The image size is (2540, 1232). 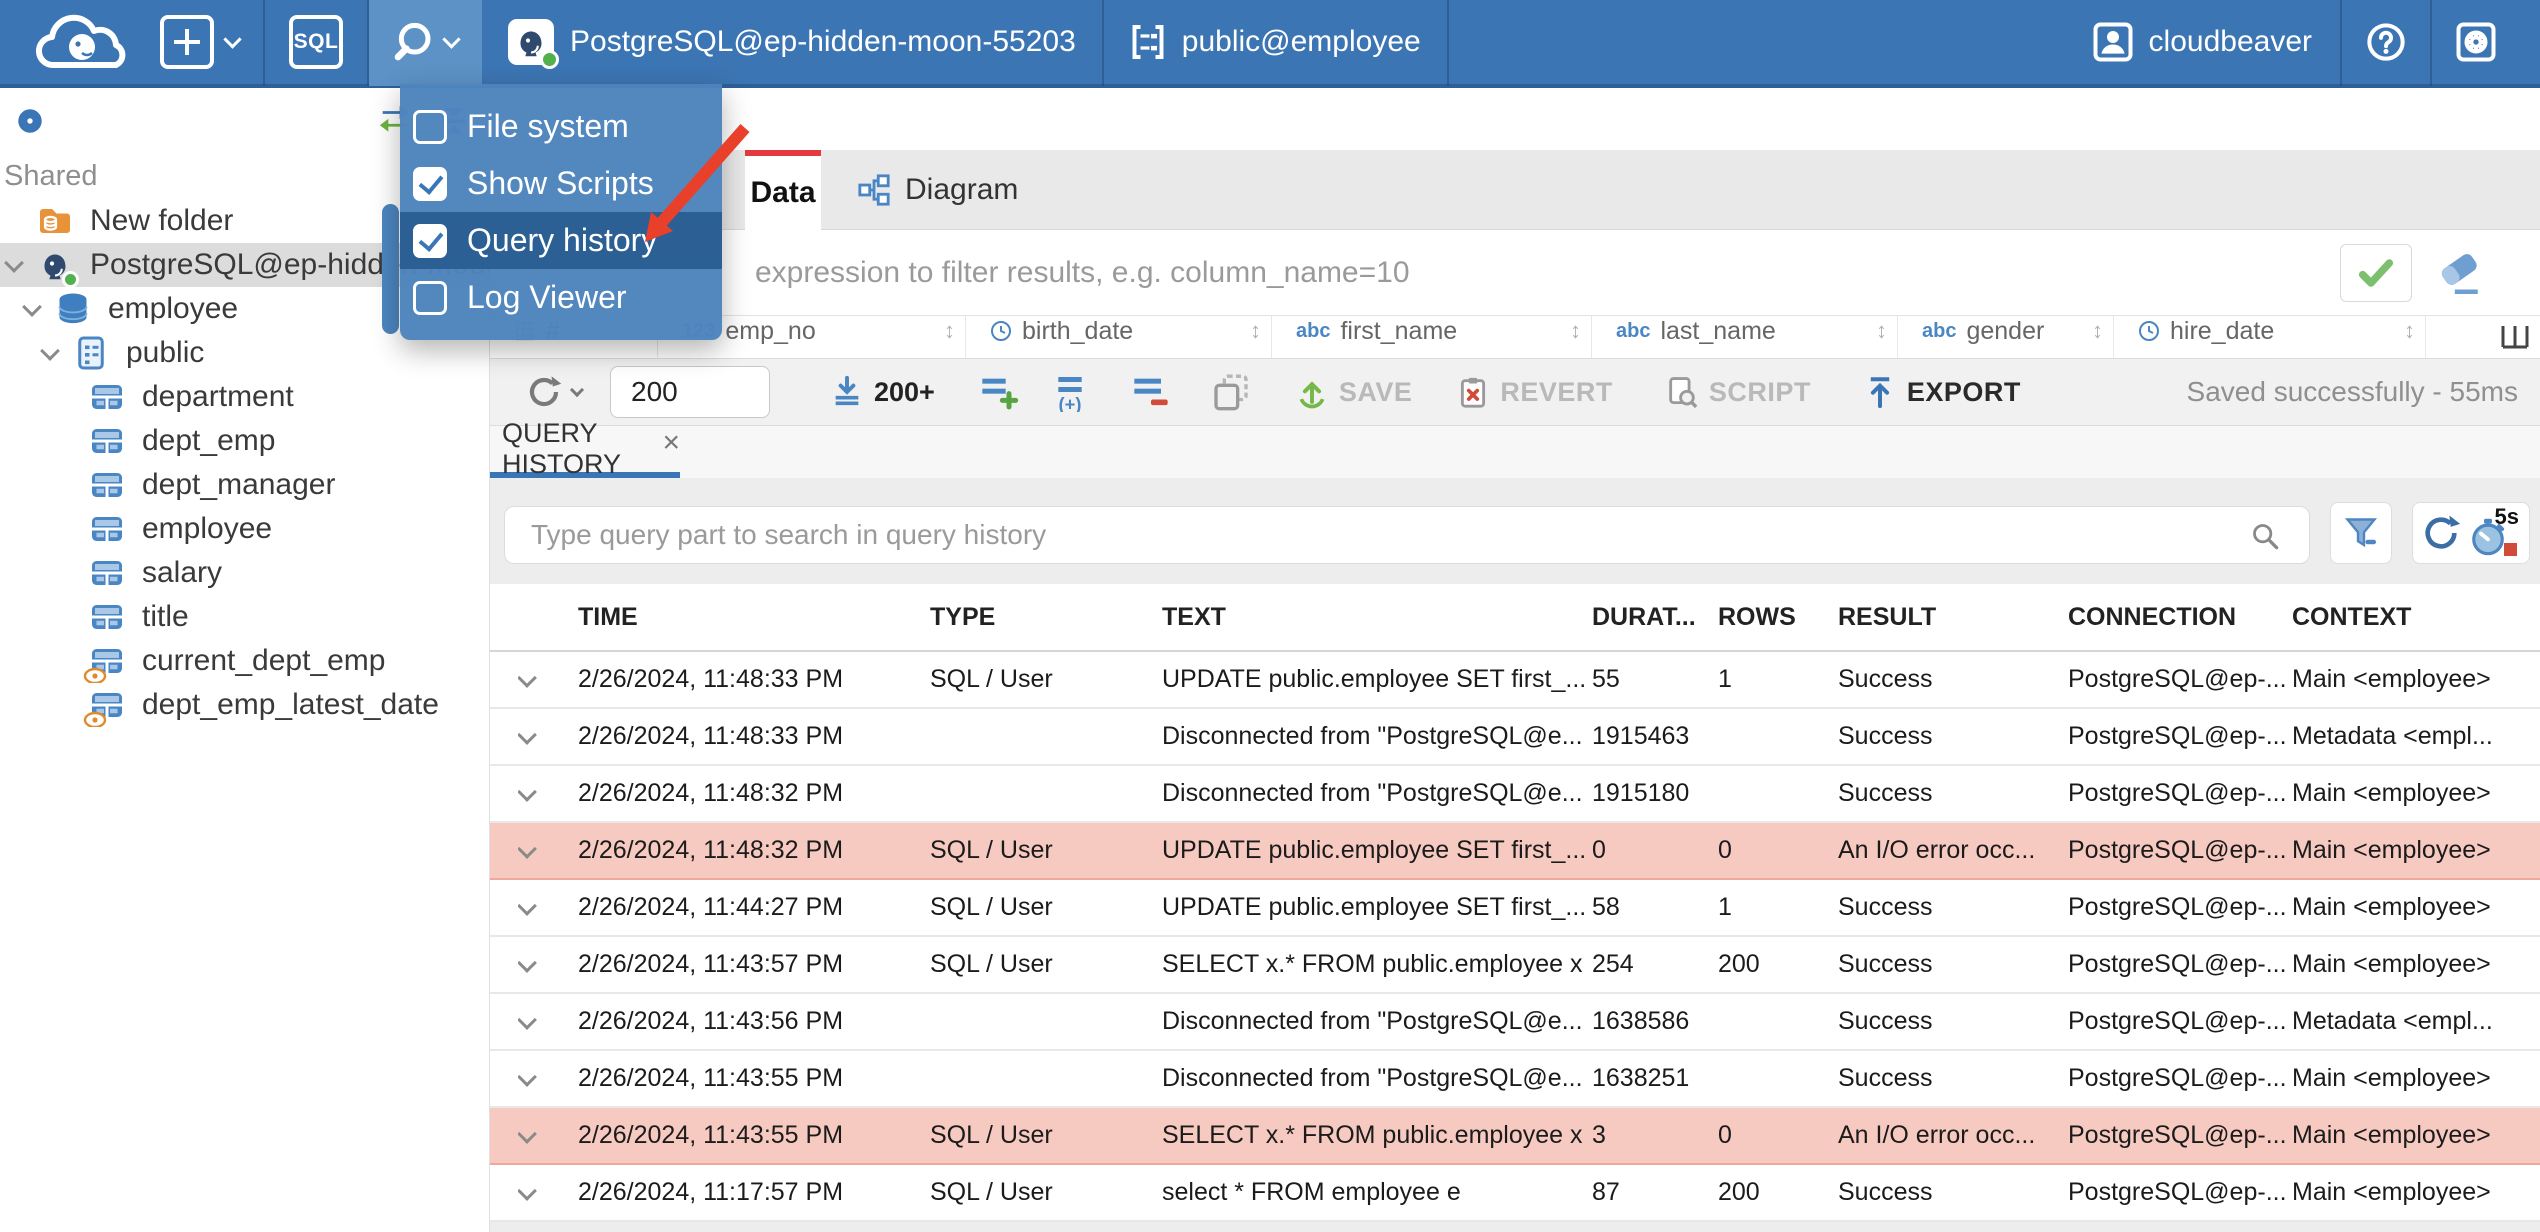 What do you see at coordinates (2459, 273) in the screenshot?
I see `clear-filter-eraser-icon` at bounding box center [2459, 273].